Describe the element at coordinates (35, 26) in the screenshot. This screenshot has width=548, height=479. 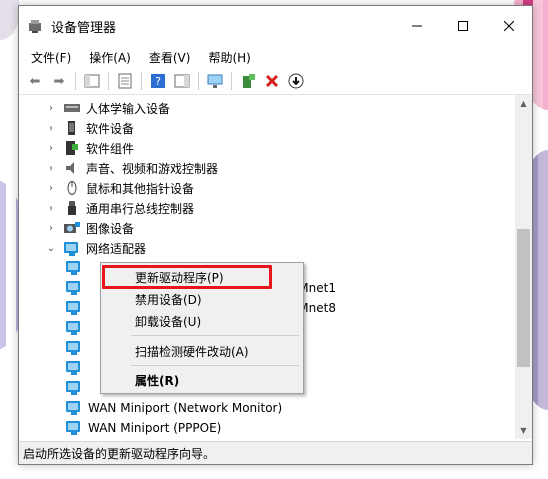
I see `device-manager-icon` at that location.